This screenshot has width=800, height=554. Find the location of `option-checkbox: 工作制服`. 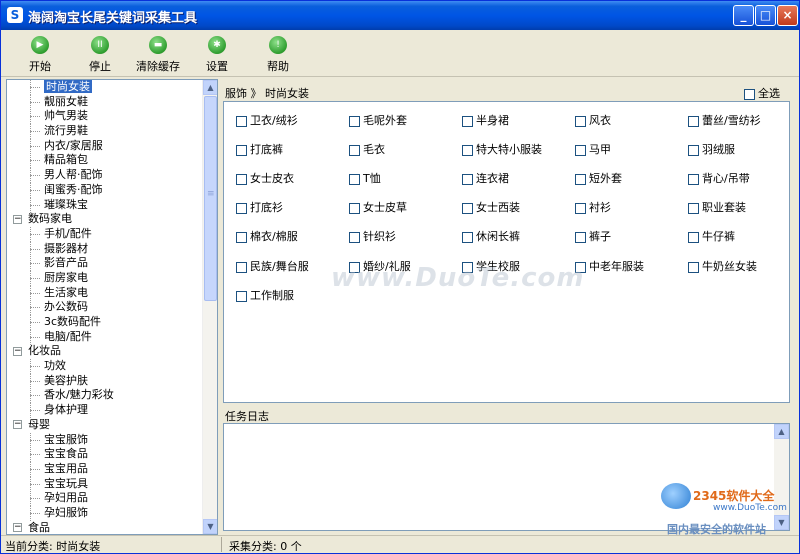

option-checkbox: 工作制服 is located at coordinates (265, 295).